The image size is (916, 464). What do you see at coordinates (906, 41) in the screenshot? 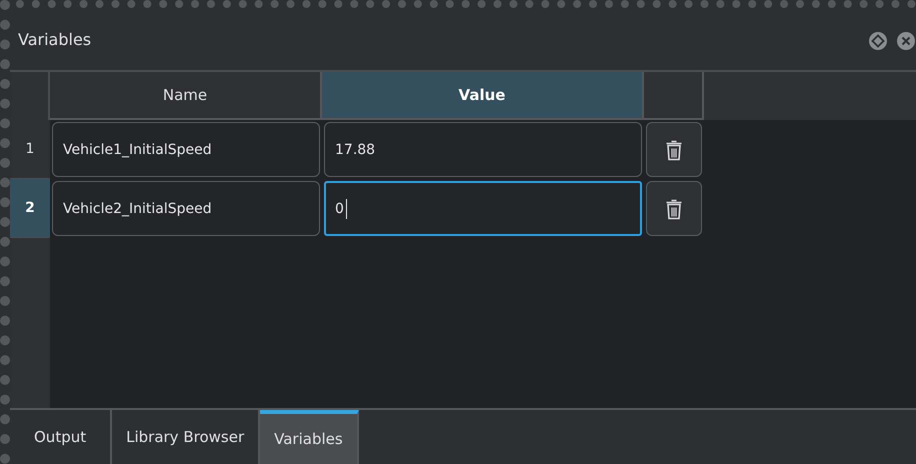
I see `close-icon` at bounding box center [906, 41].